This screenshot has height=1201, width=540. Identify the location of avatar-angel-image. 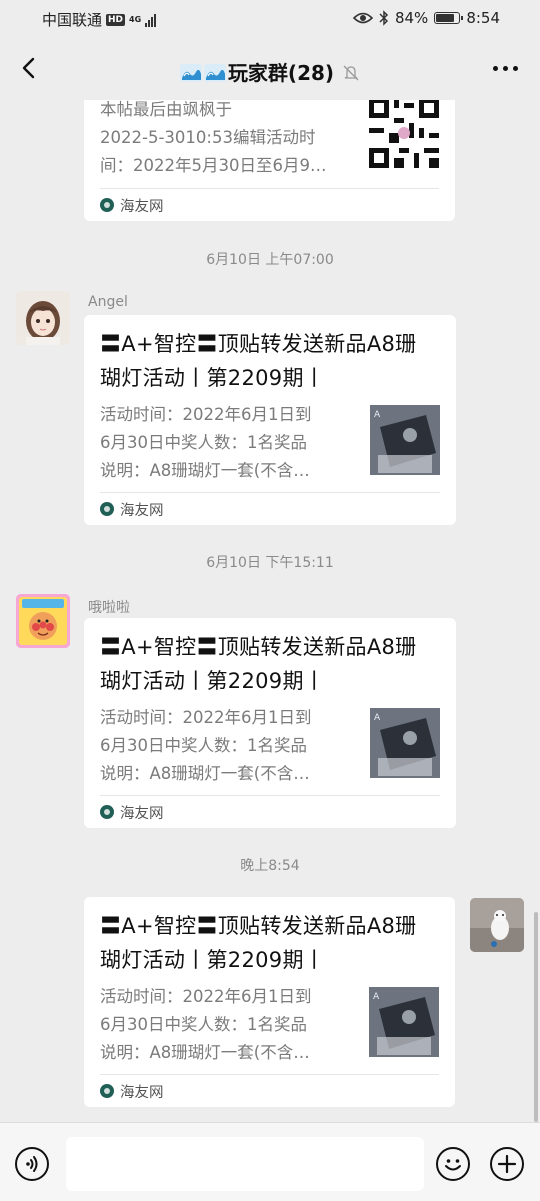
(43, 318).